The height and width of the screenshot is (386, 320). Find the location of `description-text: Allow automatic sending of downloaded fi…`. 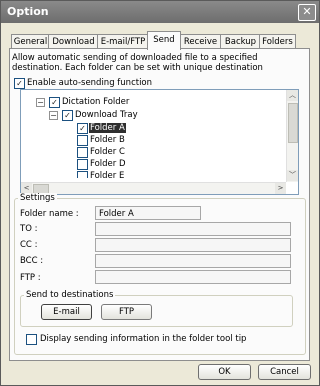

description-text: Allow automatic sending of downloaded fi… is located at coordinates (137, 63).